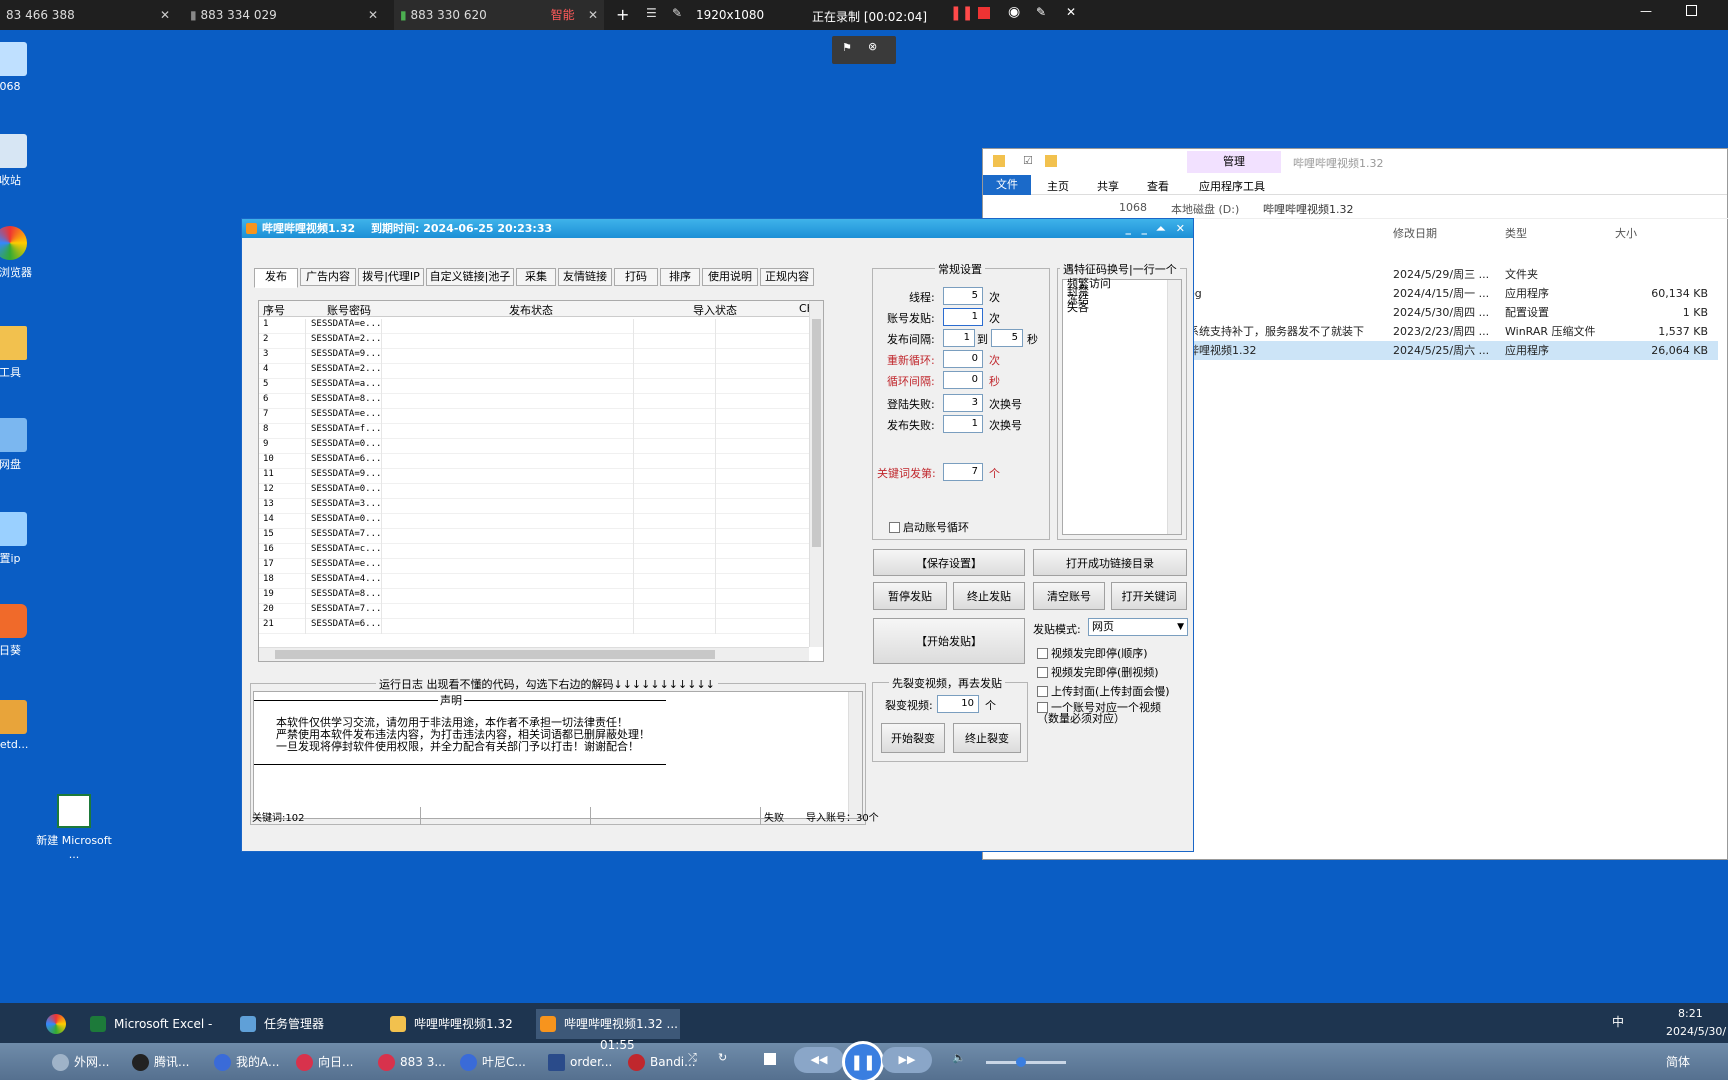  I want to click on tab-regular-content: 正规内容, so click(787, 277).